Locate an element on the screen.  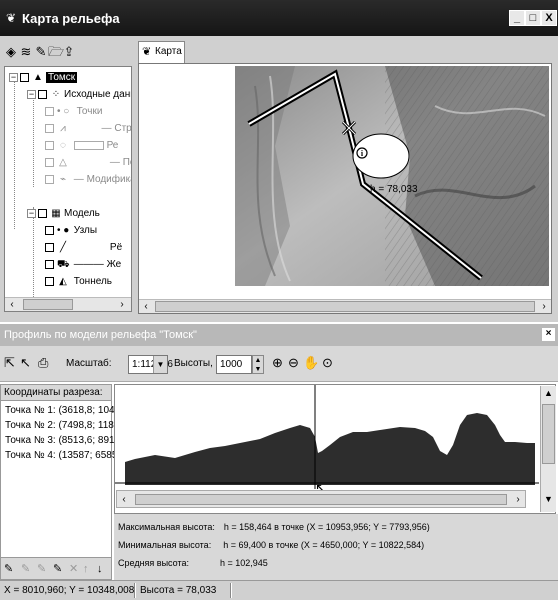
tree-item-tunnel: ◭ Тоннель is located at coordinates (78, 281).